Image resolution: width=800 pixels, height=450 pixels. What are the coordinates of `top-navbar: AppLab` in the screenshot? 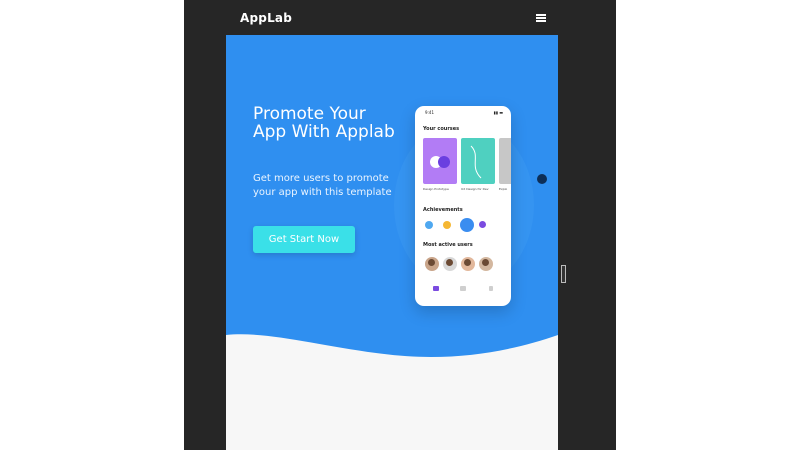 It's located at (392, 17).